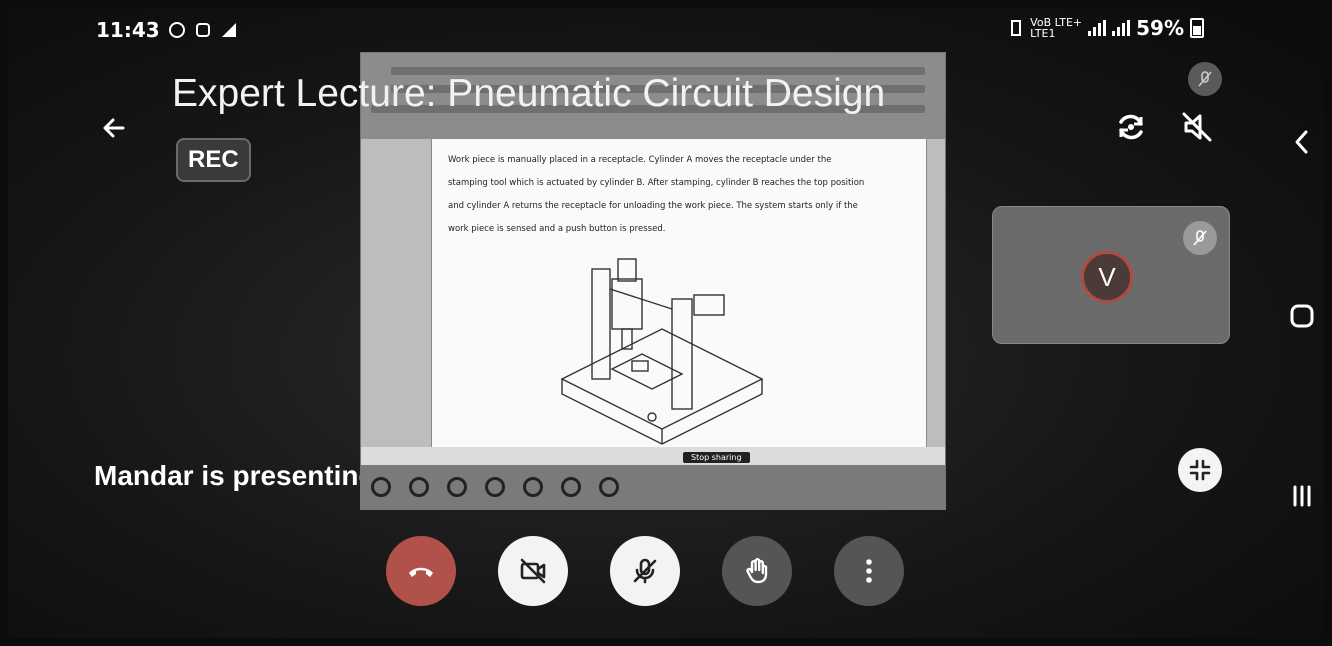 This screenshot has height=646, width=1332. Describe the element at coordinates (235, 475) in the screenshot. I see `presenting-label: Mandar is presenting` at that location.